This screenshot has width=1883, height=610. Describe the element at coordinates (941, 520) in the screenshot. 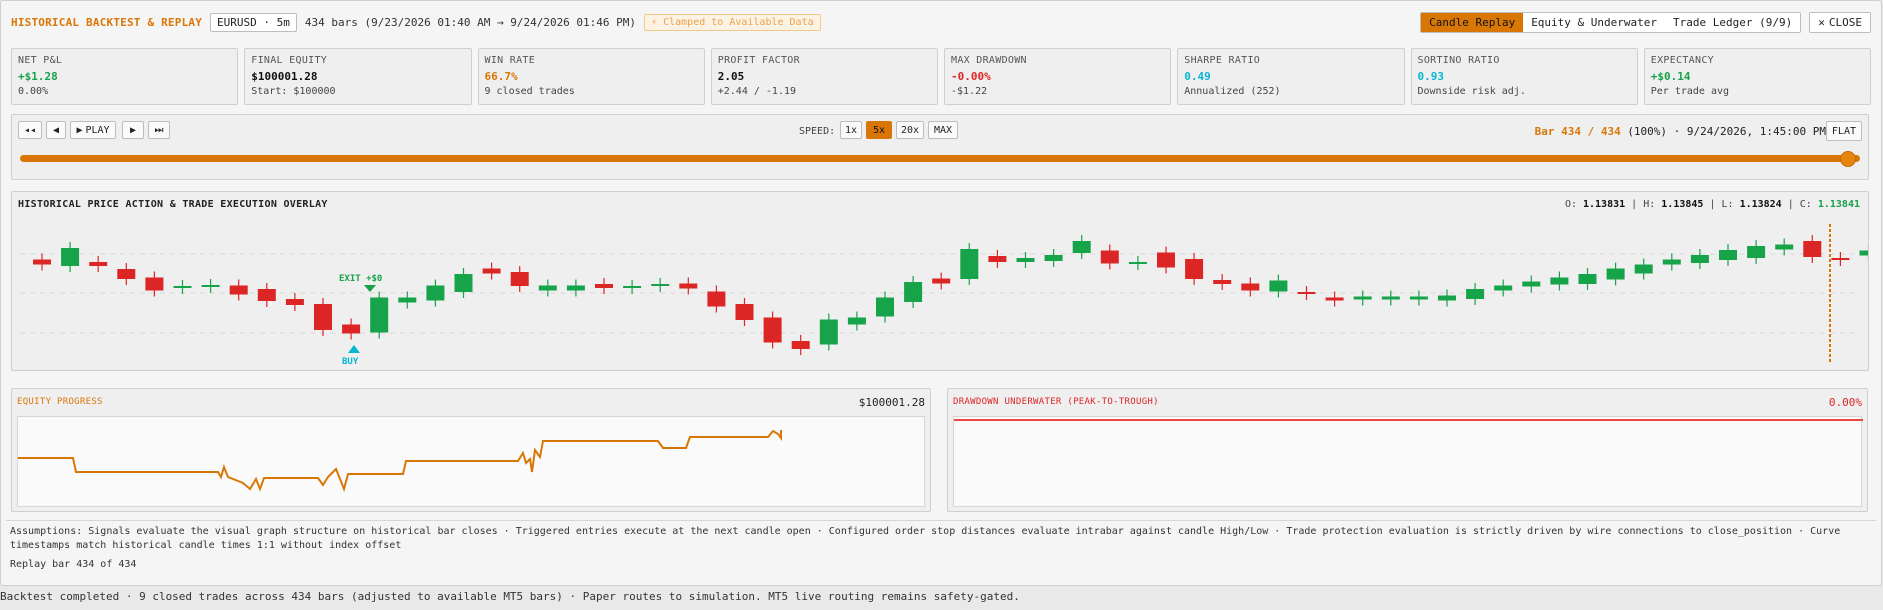

I see `divider` at that location.